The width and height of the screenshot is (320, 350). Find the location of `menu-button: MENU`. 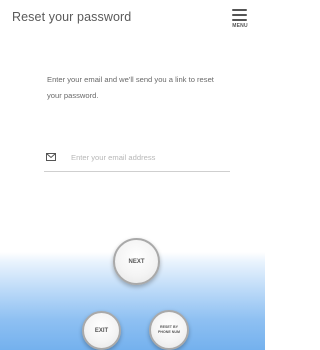

menu-button: MENU is located at coordinates (240, 21).